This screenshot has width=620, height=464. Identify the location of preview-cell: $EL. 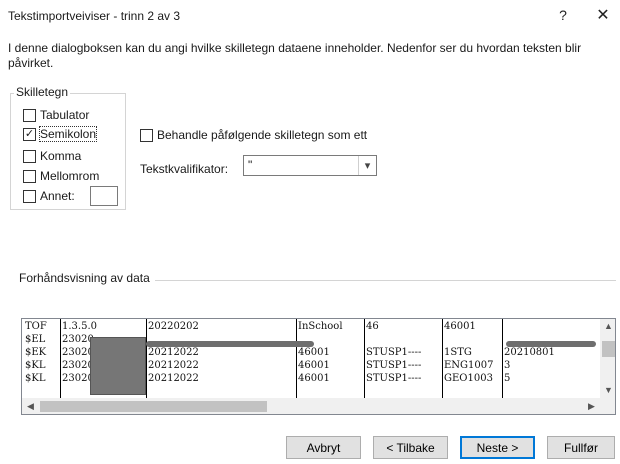
(35, 339).